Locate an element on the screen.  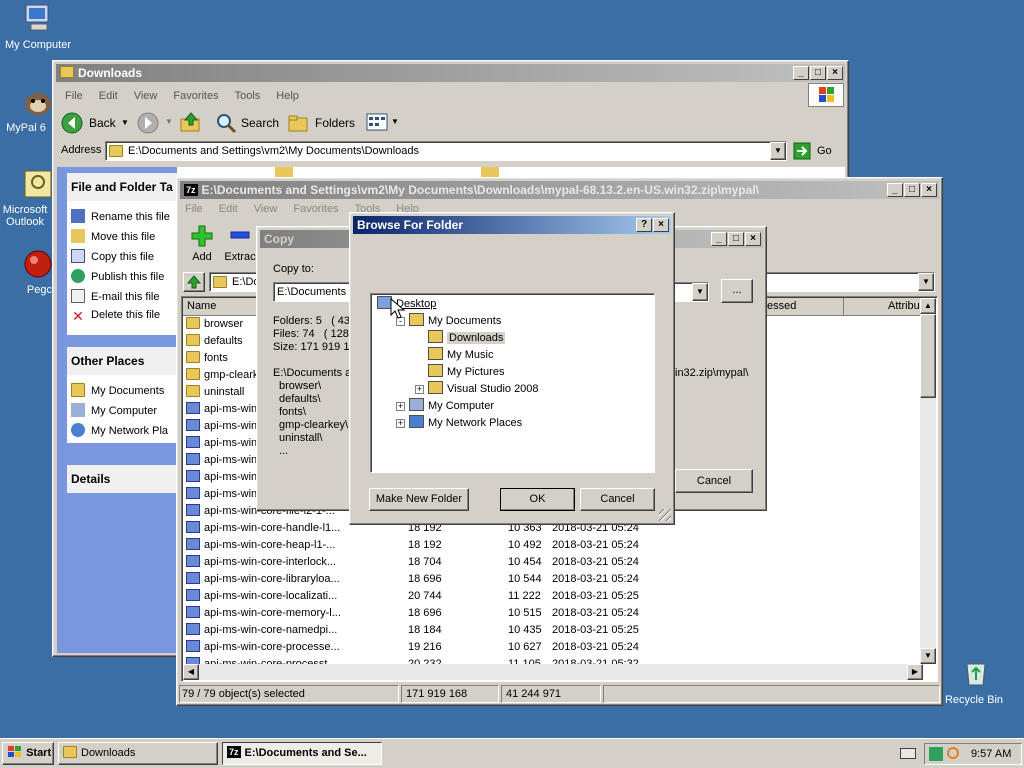
scroll-down-button: ▼ is located at coordinates (928, 656).